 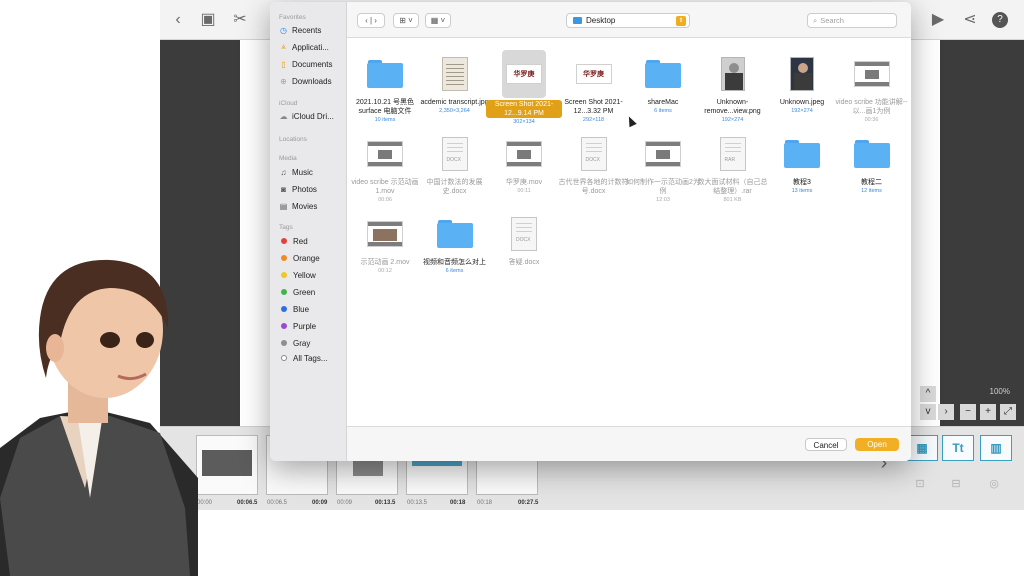 What do you see at coordinates (312, 292) in the screenshot?
I see `sidebar-tag-green: Green` at bounding box center [312, 292].